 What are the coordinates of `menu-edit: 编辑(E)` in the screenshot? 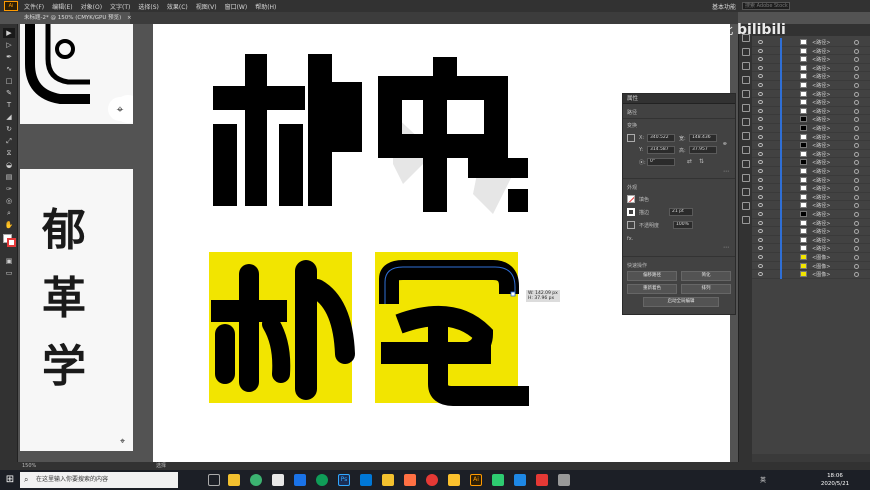 It's located at (62, 6).